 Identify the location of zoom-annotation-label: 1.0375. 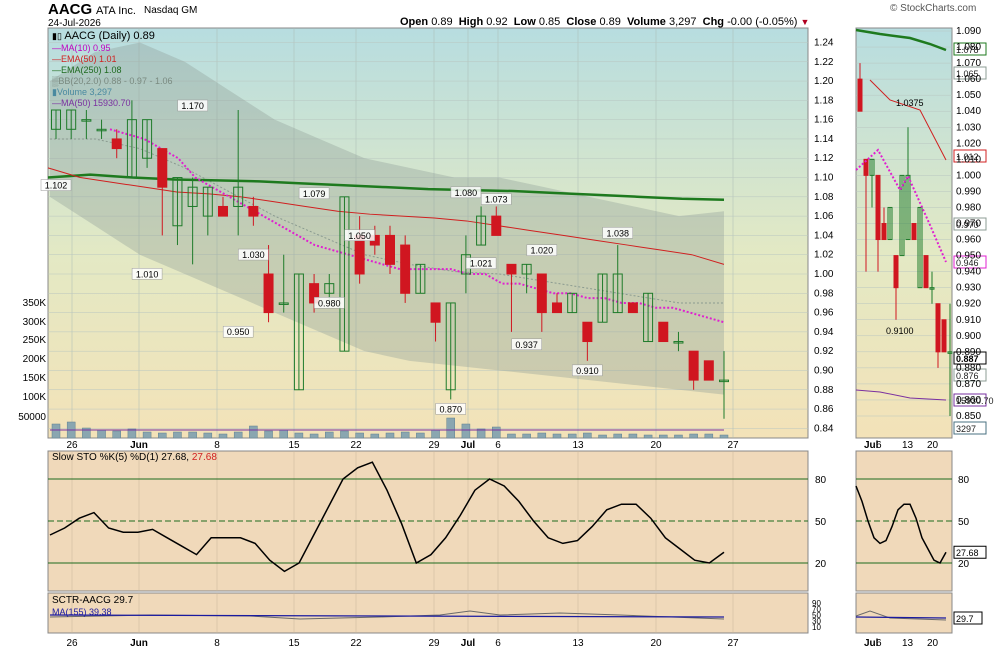
(910, 103).